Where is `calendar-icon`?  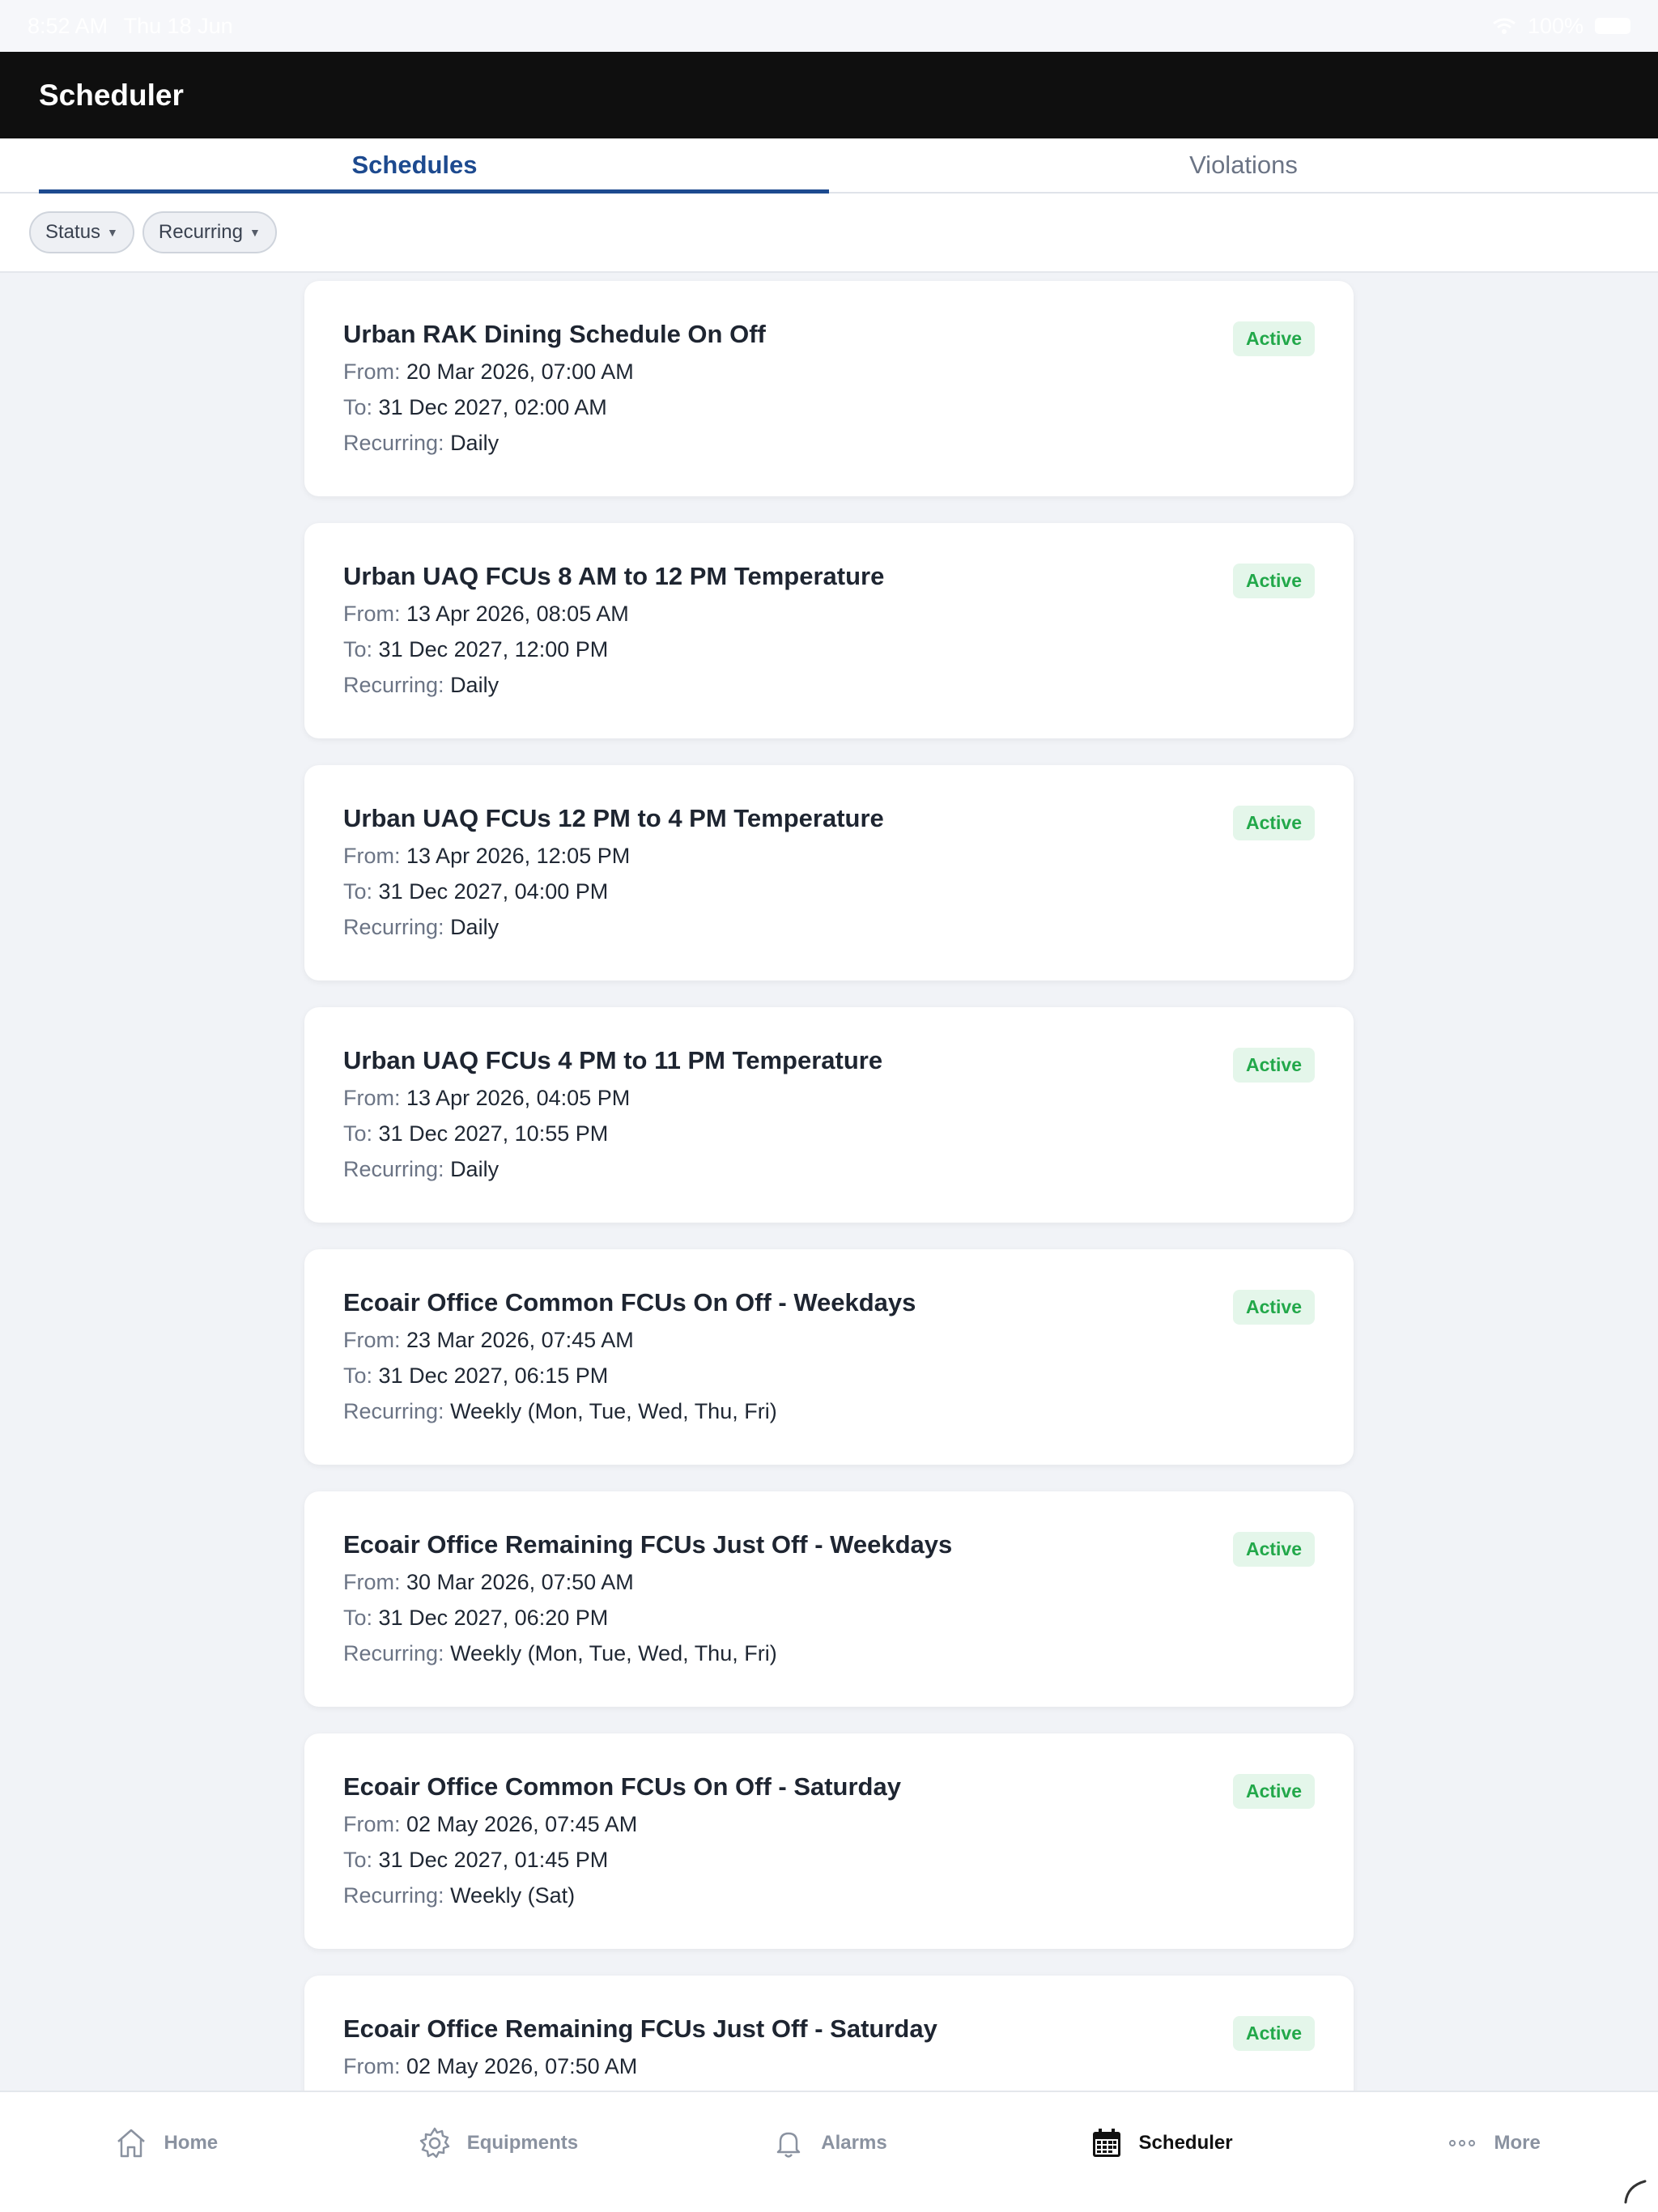 calendar-icon is located at coordinates (1106, 2143).